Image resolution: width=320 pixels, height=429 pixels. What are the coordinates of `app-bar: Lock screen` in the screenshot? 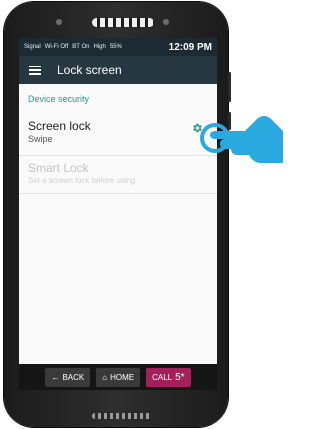 It's located at (118, 70).